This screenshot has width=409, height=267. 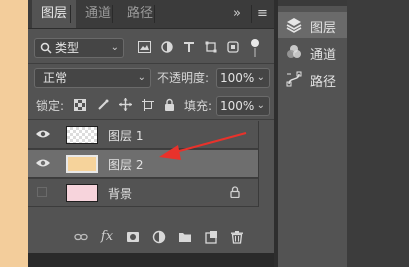 What do you see at coordinates (185, 237) in the screenshot?
I see `new-group-folder-icon` at bounding box center [185, 237].